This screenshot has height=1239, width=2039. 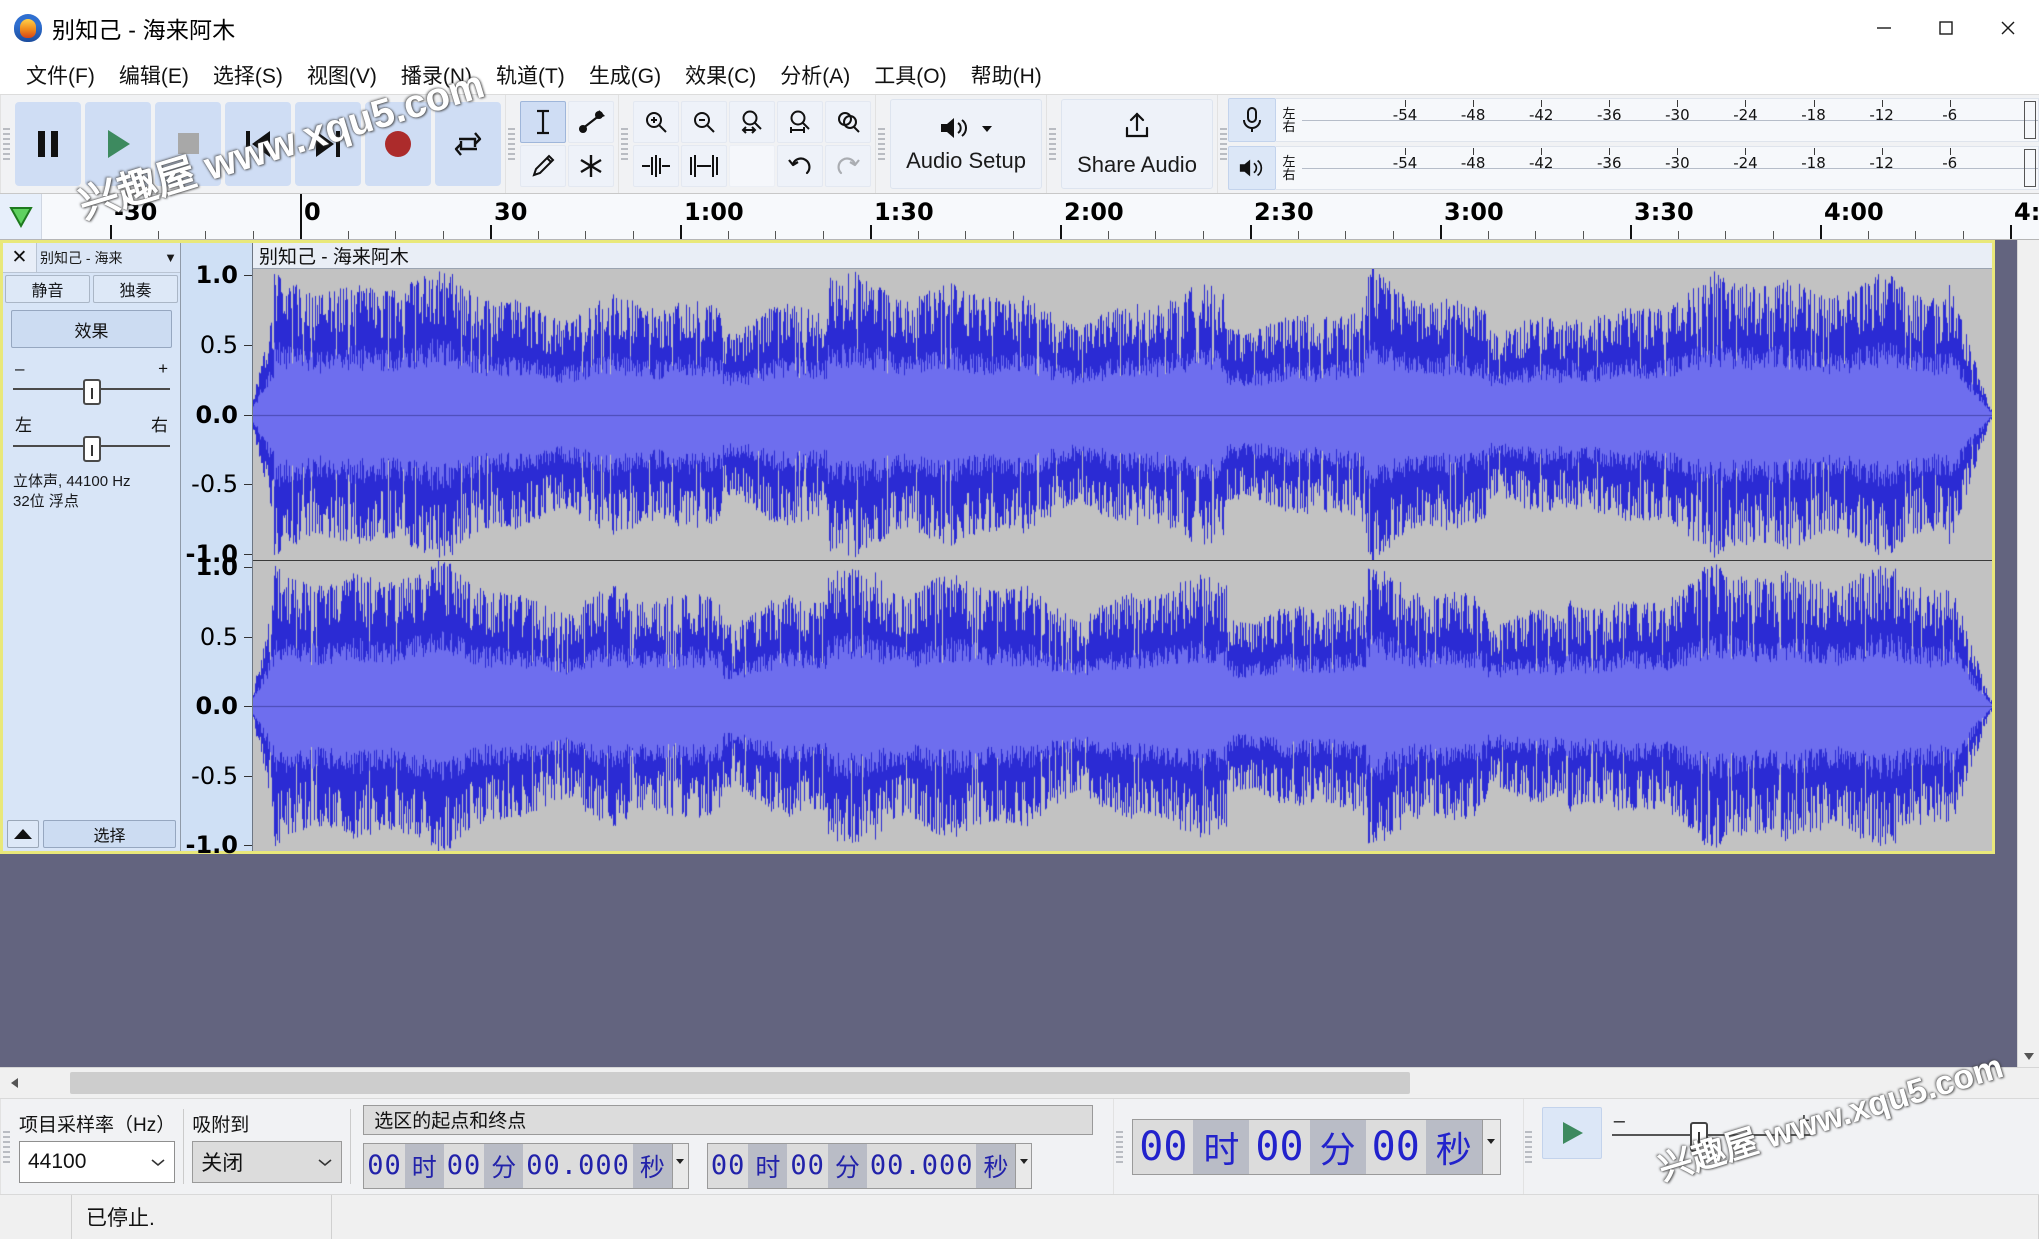 What do you see at coordinates (267, 1162) in the screenshot?
I see `snap-to-select: 关闭` at bounding box center [267, 1162].